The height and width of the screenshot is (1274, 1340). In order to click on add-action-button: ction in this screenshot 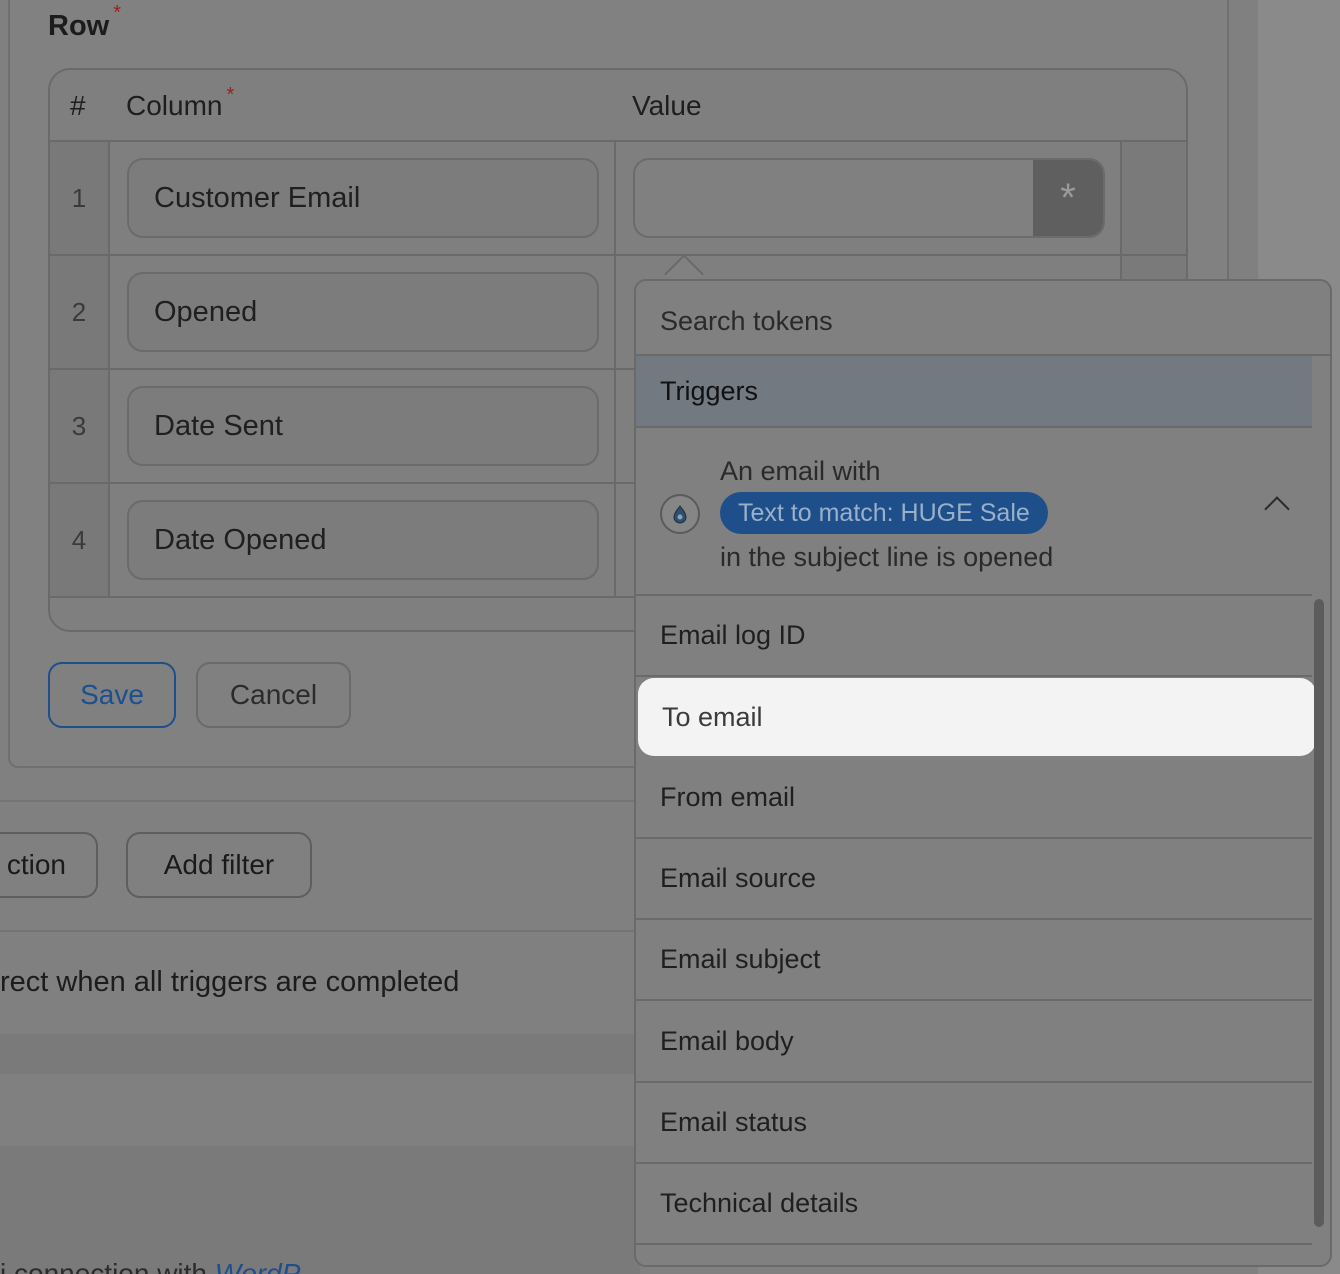, I will do `click(49, 865)`.